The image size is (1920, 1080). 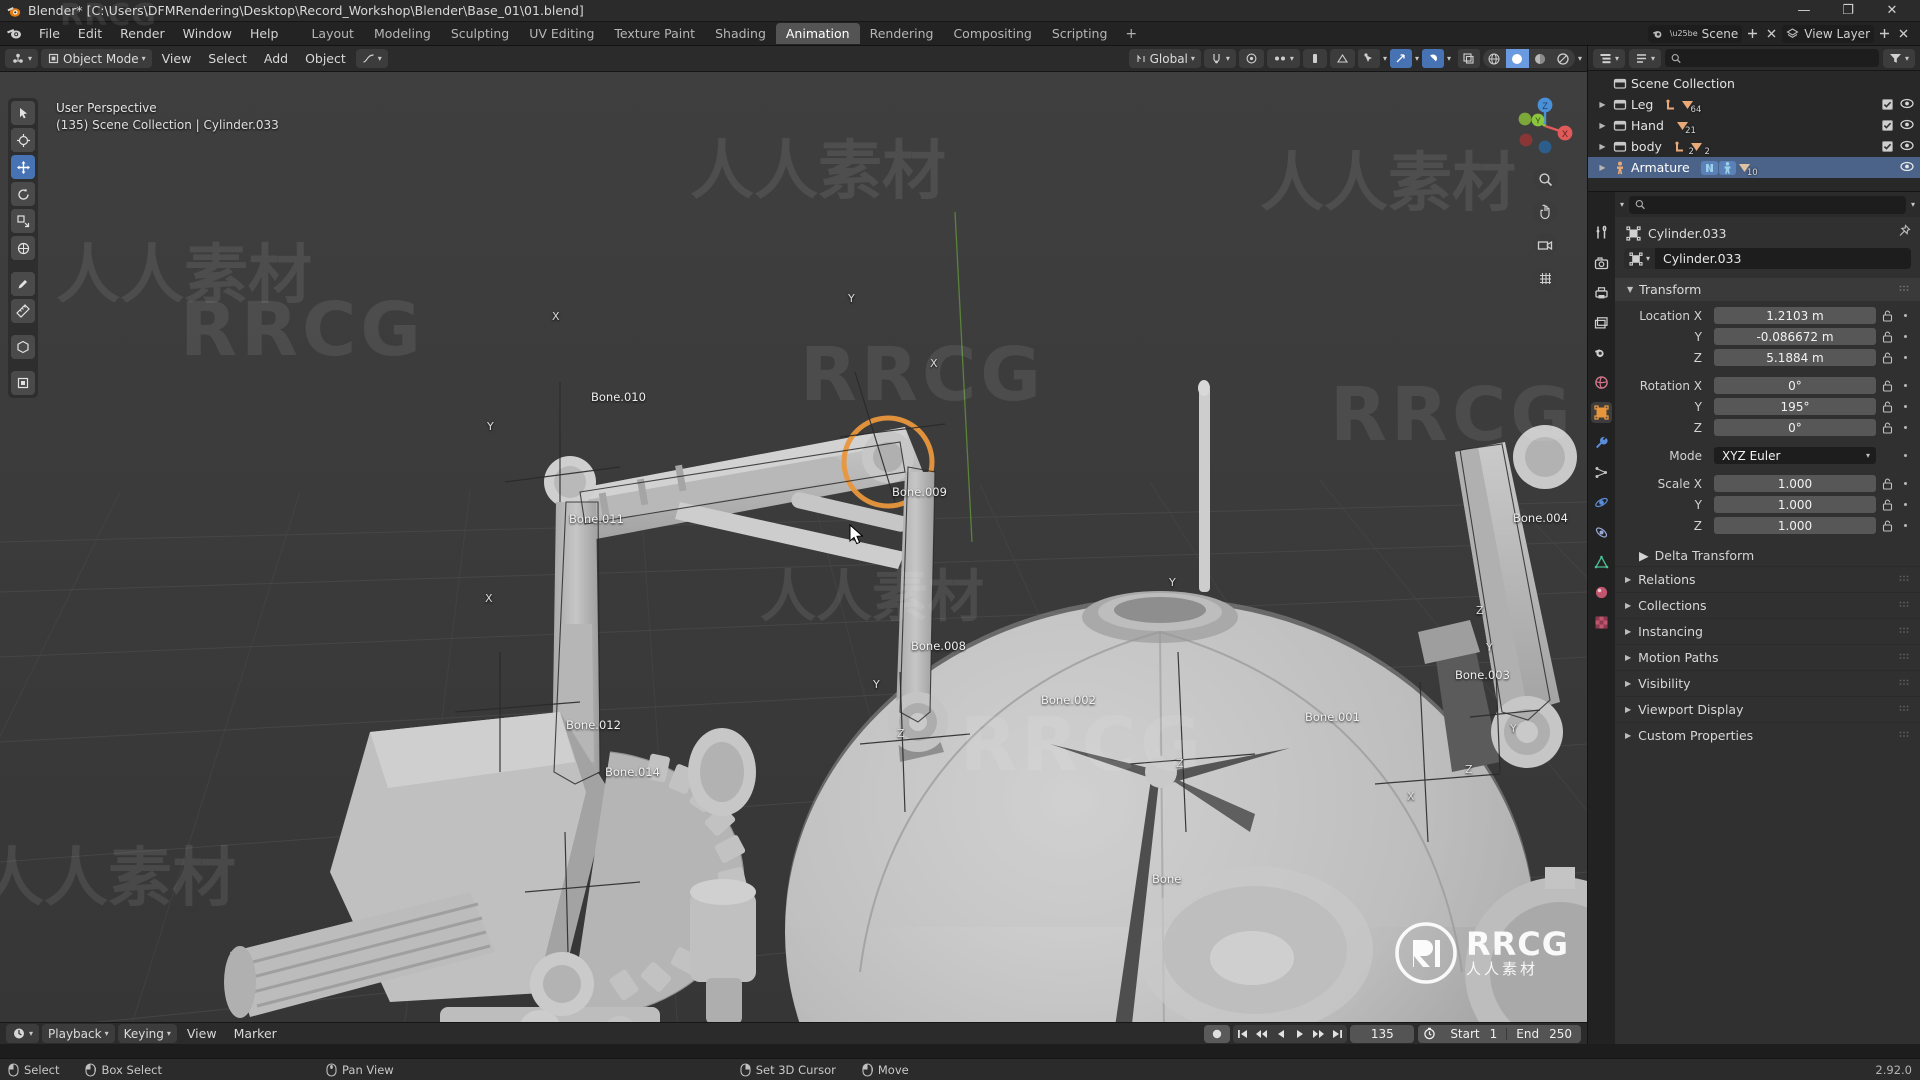 I want to click on scene-selector: \u25be Scene, so click(x=1695, y=33).